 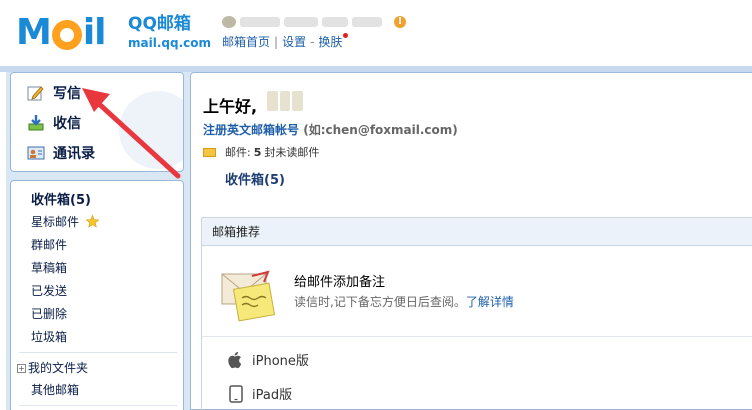 What do you see at coordinates (247, 295) in the screenshot?
I see `note-envelope-icon` at bounding box center [247, 295].